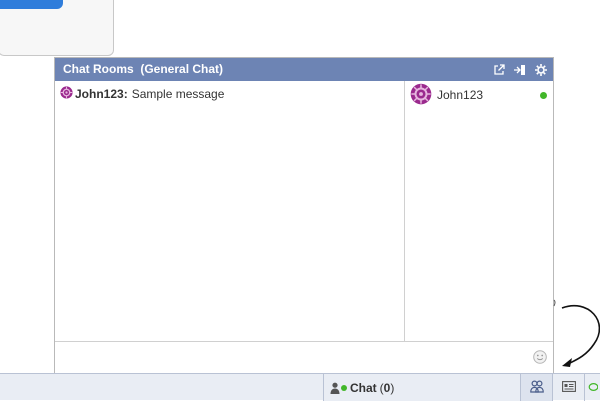  I want to click on chat-bubble-icon, so click(593, 388).